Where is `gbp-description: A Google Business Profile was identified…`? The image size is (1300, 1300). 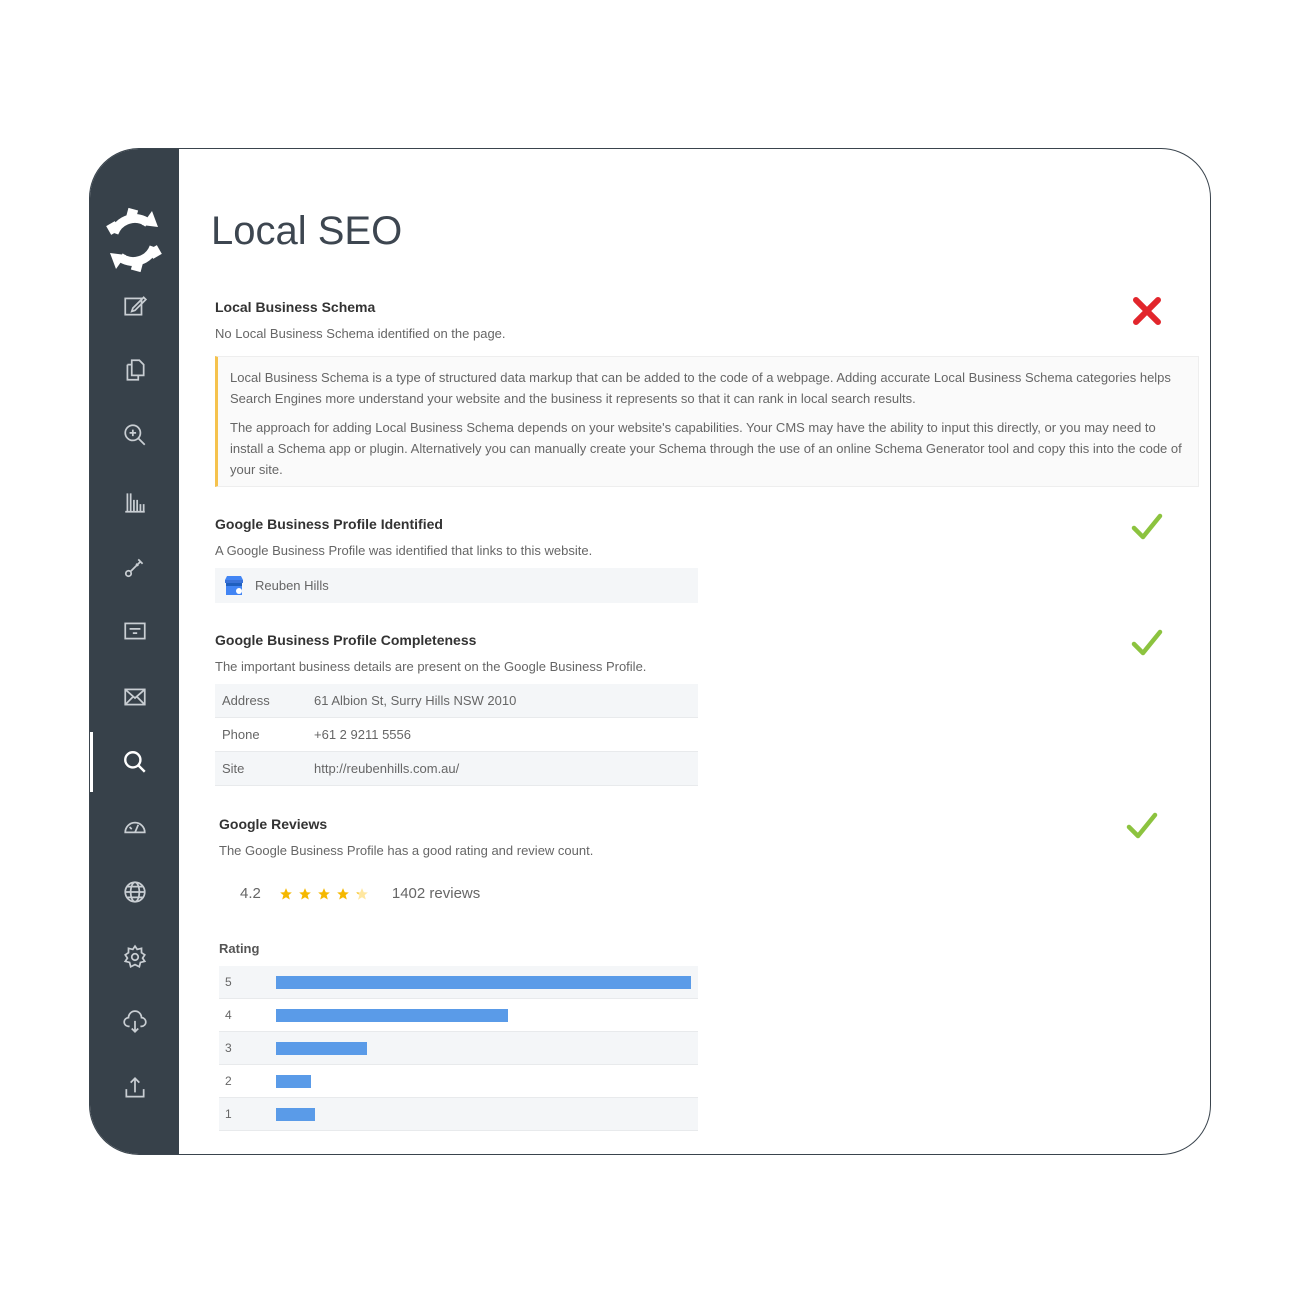
gbp-description: A Google Business Profile was identified… is located at coordinates (404, 550).